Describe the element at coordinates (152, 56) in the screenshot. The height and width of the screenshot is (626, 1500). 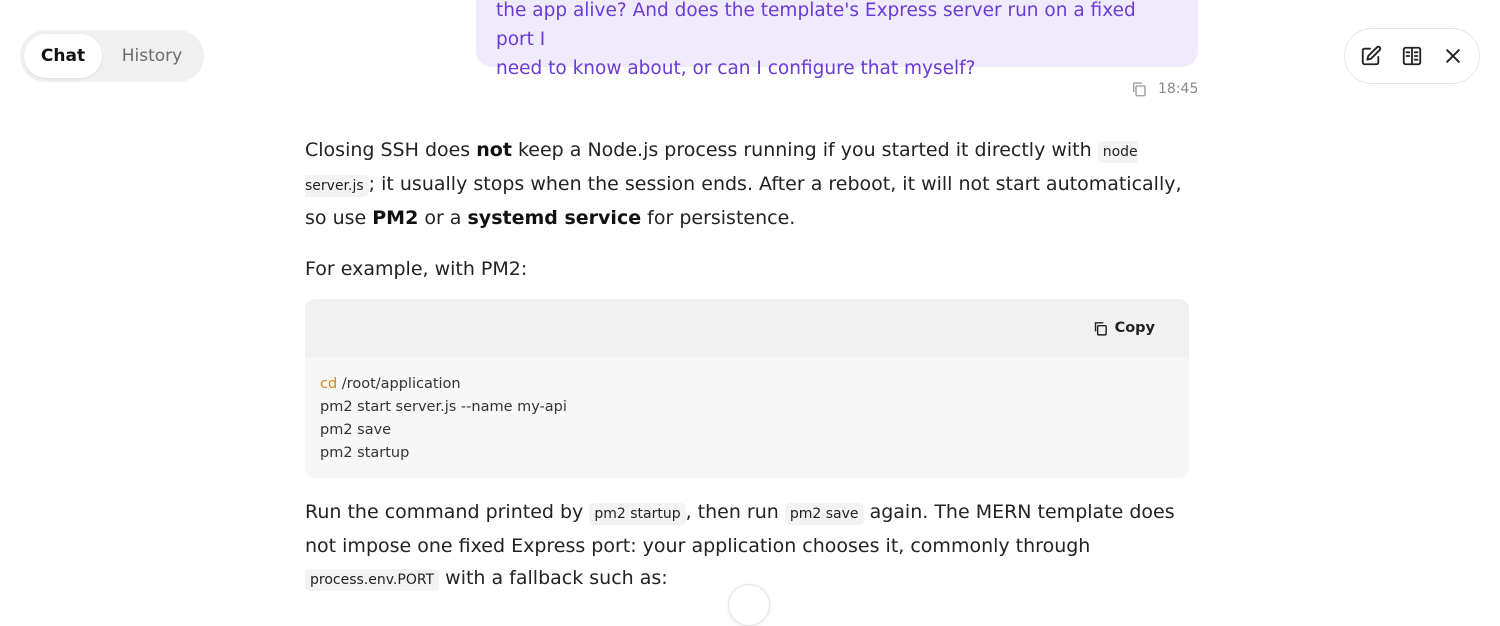
I see `tab-history: History` at that location.